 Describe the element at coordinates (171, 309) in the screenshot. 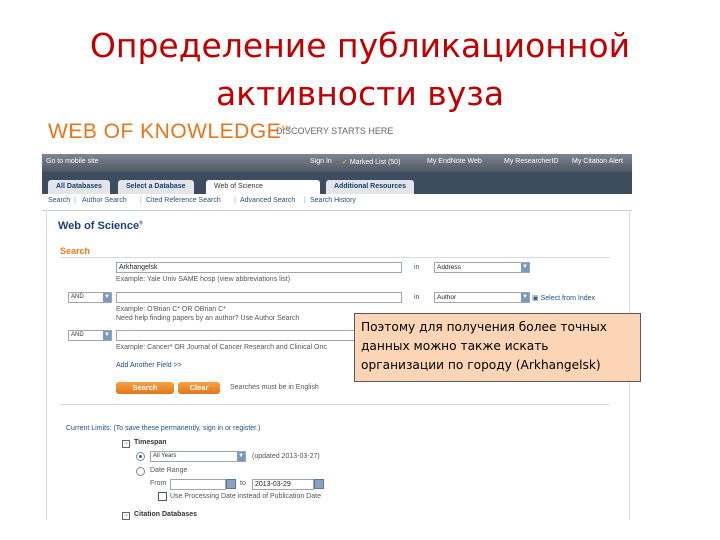

I see `example-2: Example: O'Brian C* OR OBrian C*` at that location.